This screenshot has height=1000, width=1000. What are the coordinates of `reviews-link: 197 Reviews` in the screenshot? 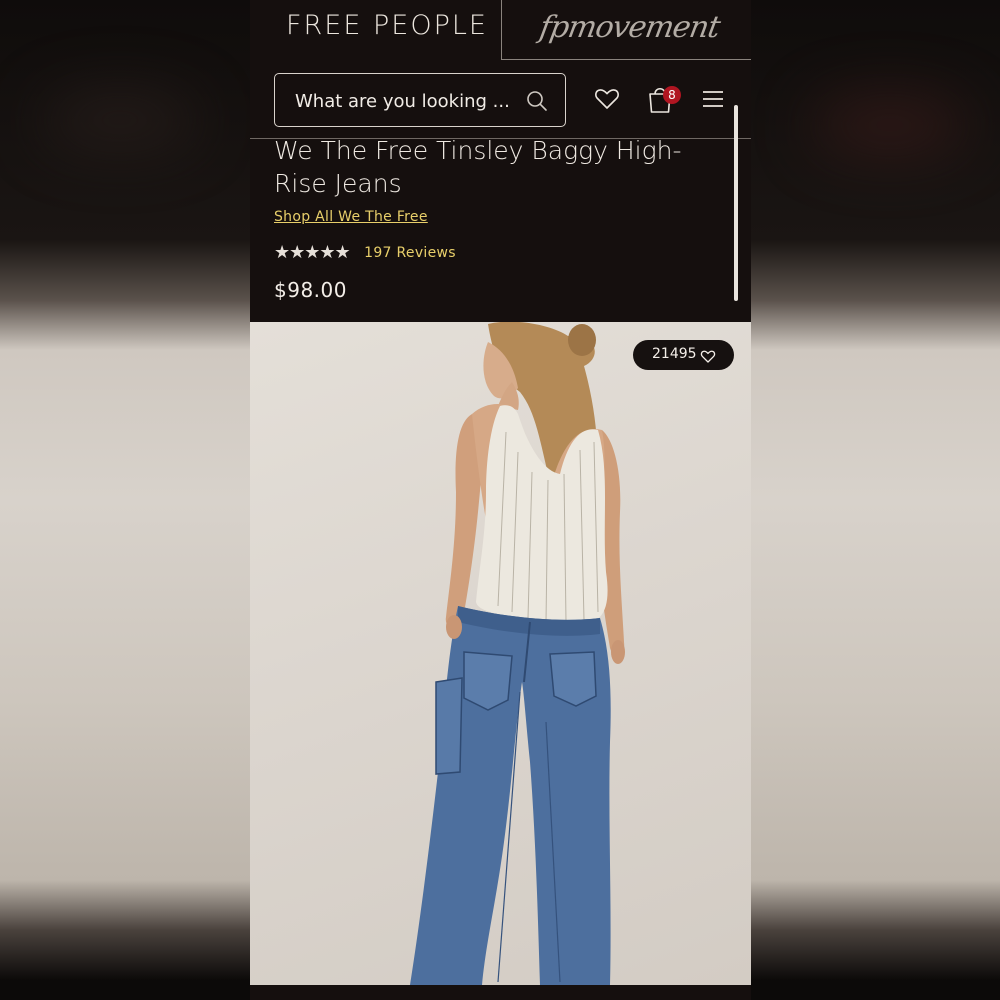 It's located at (410, 253).